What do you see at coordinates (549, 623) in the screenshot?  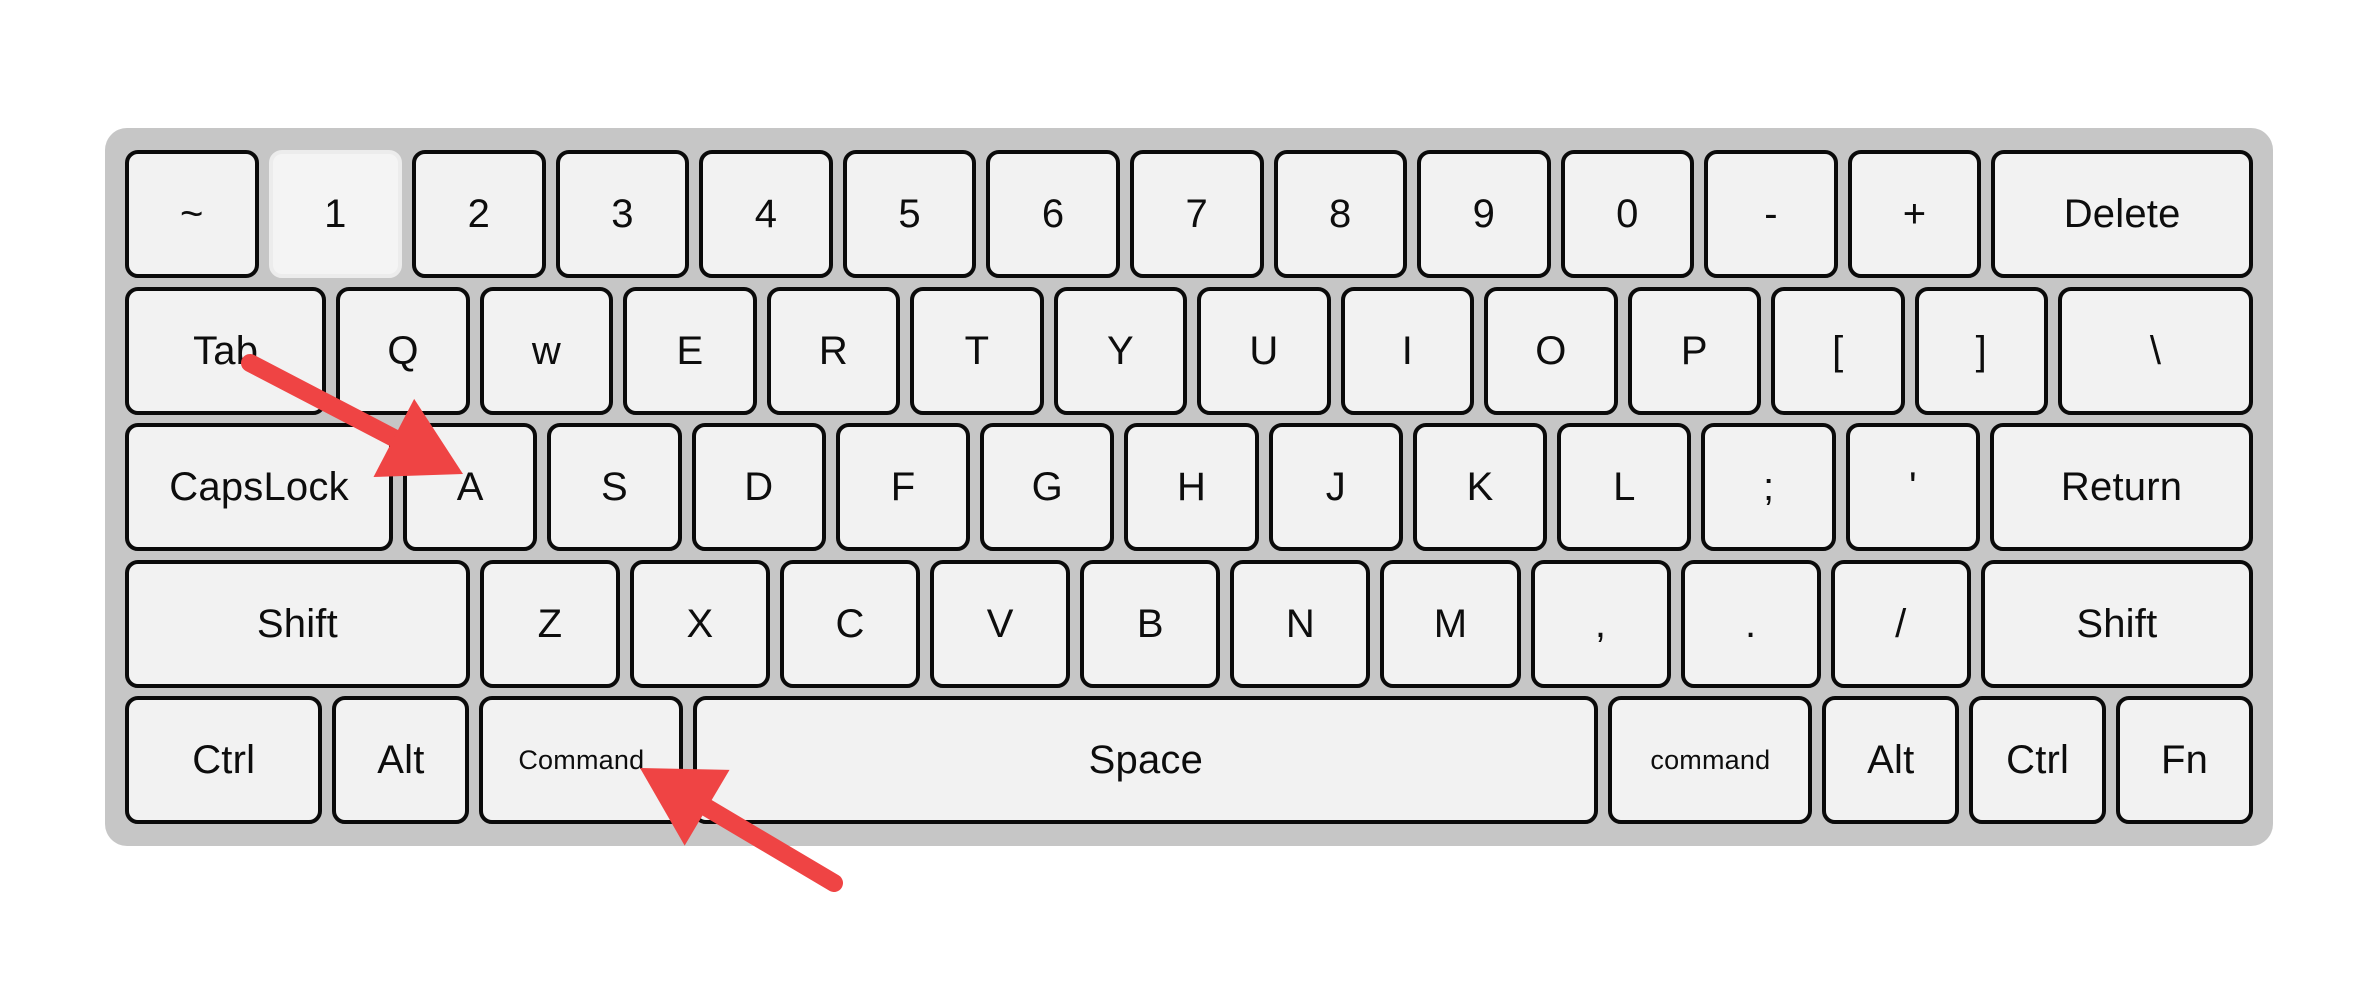 I see `key-z: Z` at bounding box center [549, 623].